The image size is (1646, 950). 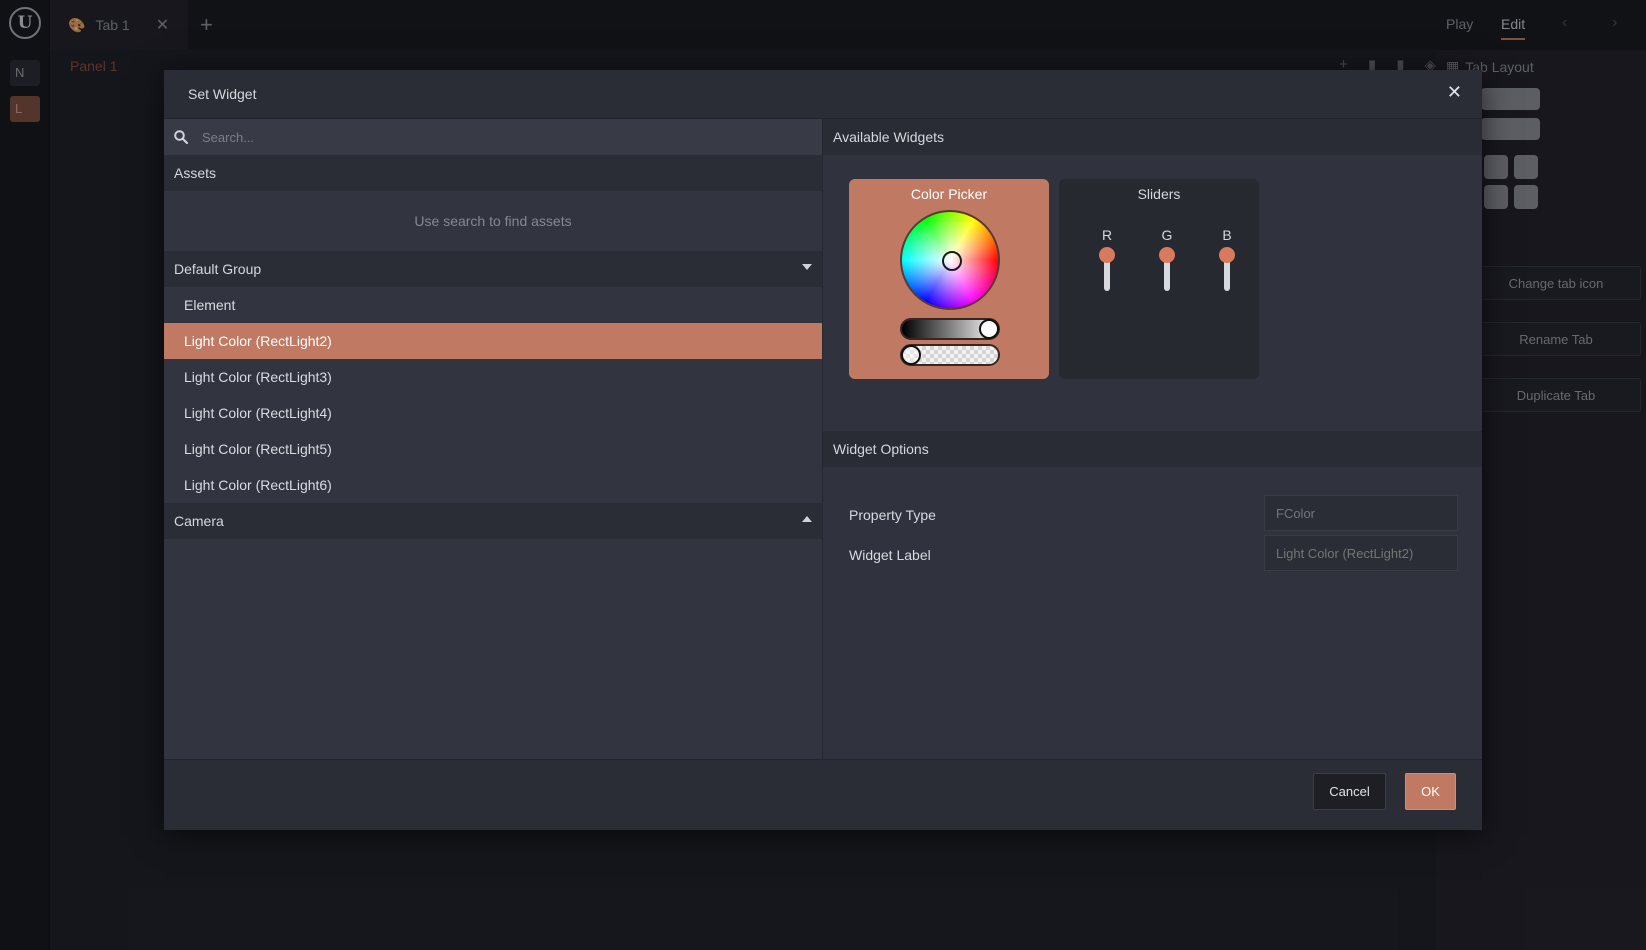 What do you see at coordinates (890, 555) in the screenshot?
I see `widget-label-label: Widget Label` at bounding box center [890, 555].